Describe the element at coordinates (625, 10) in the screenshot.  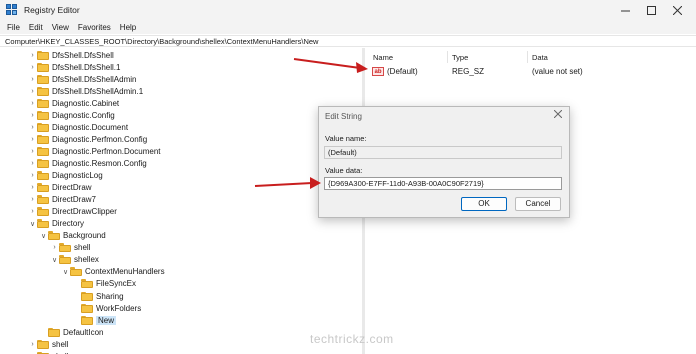
I see `minimize-icon` at that location.